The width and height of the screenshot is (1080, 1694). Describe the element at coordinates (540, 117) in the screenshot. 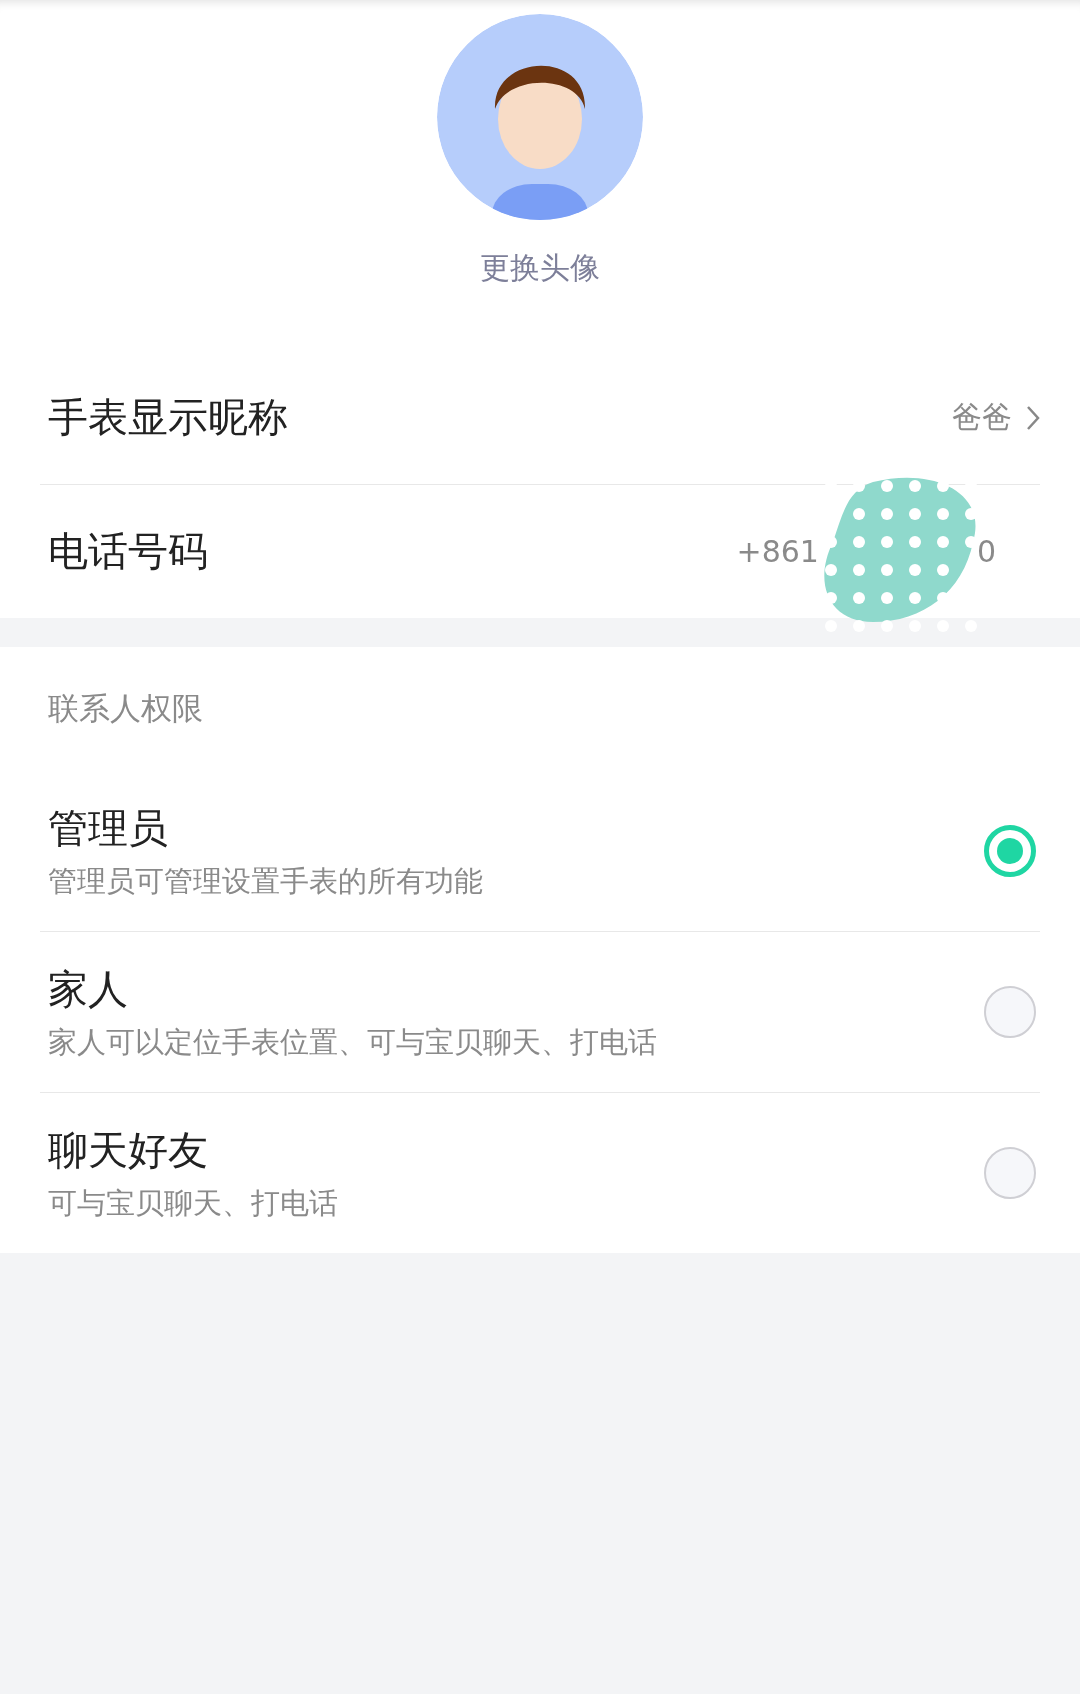

I see `avatar` at that location.